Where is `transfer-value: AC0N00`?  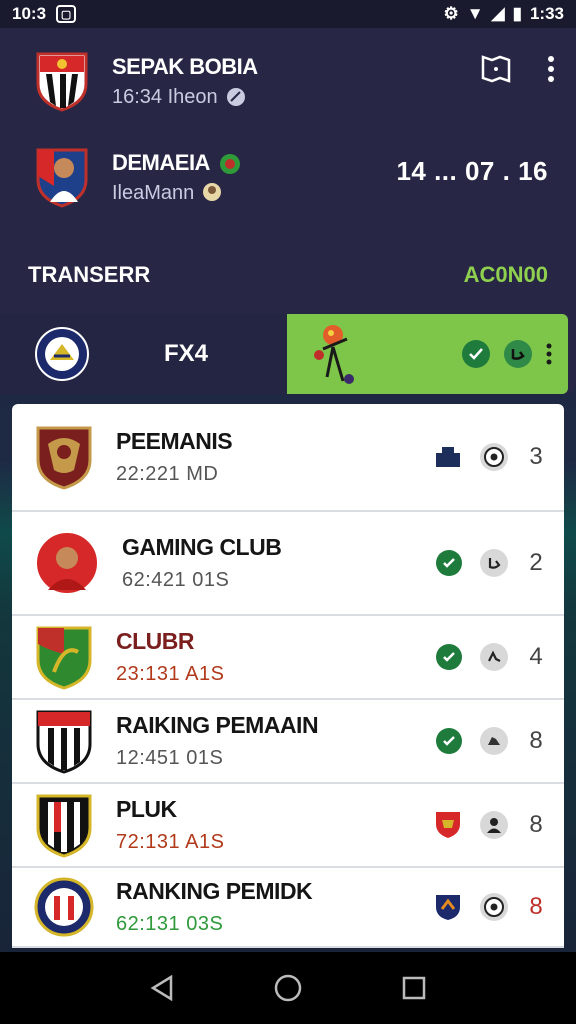
transfer-value: AC0N00 is located at coordinates (506, 275).